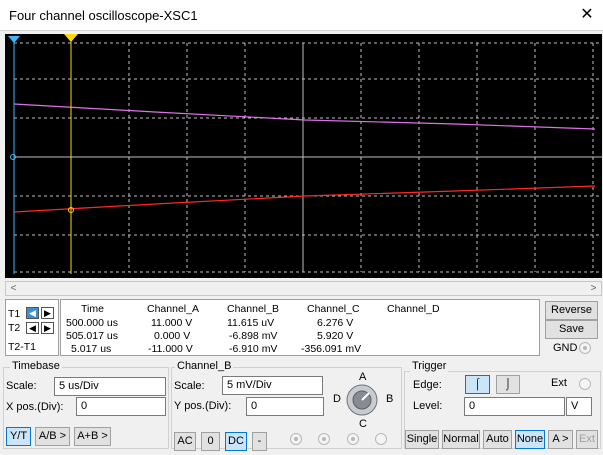  I want to click on header-channel-d: Channel_D, so click(413, 309).